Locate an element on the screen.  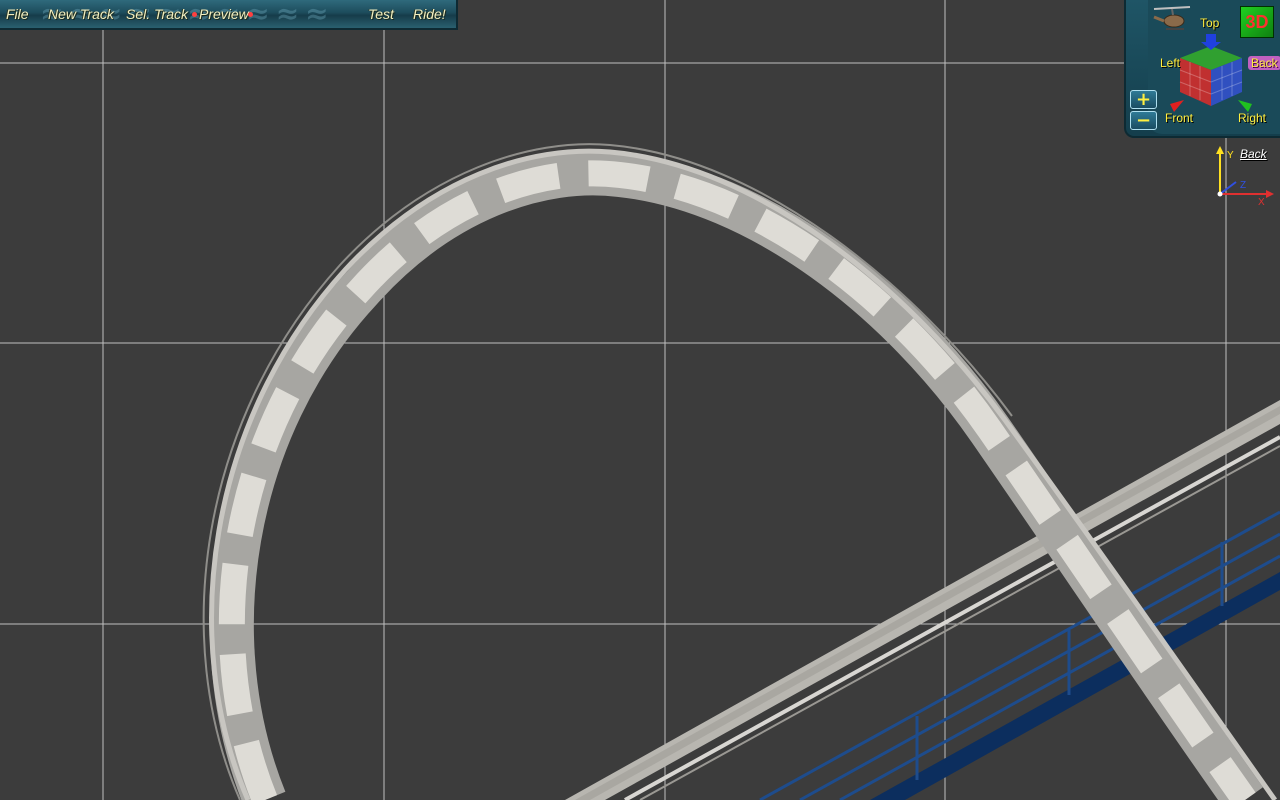
menu-new-track: New Track is located at coordinates (81, 14).